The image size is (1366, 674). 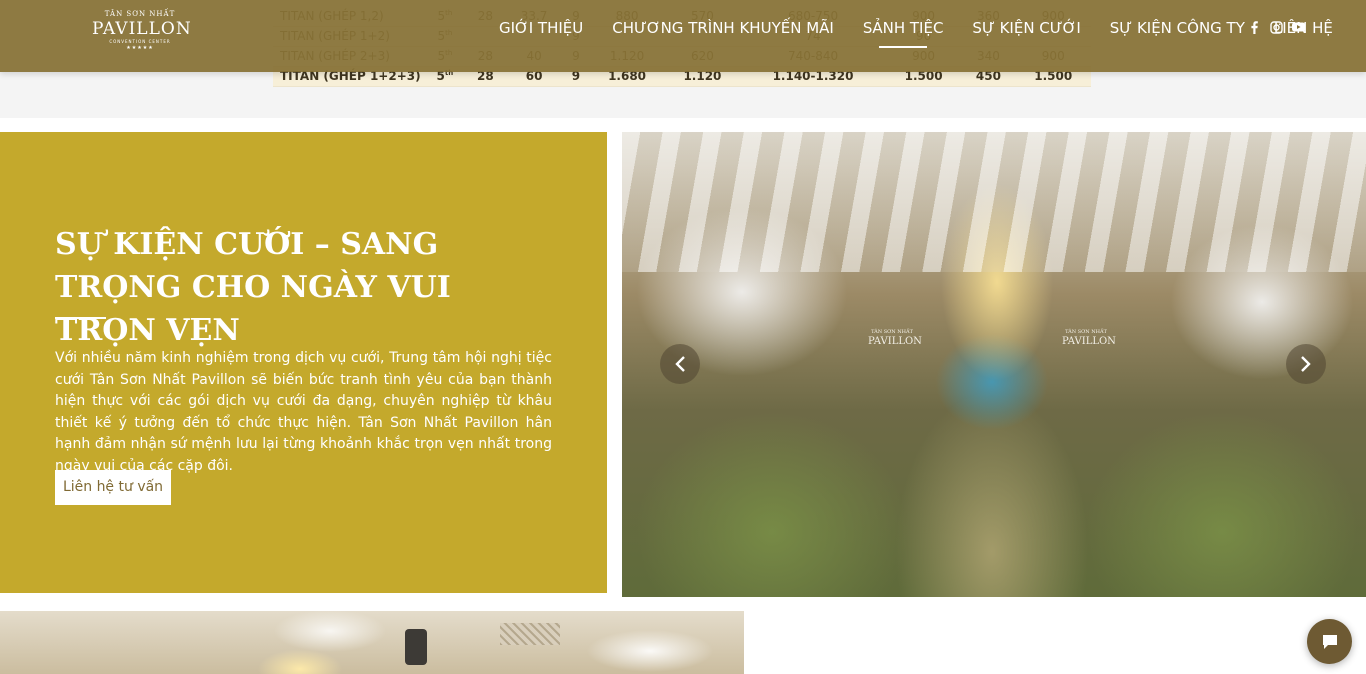 I want to click on nav-item-khuyen-mai: CHƯƠNG TRÌNH KHUYẾN MÃI, so click(x=723, y=28).